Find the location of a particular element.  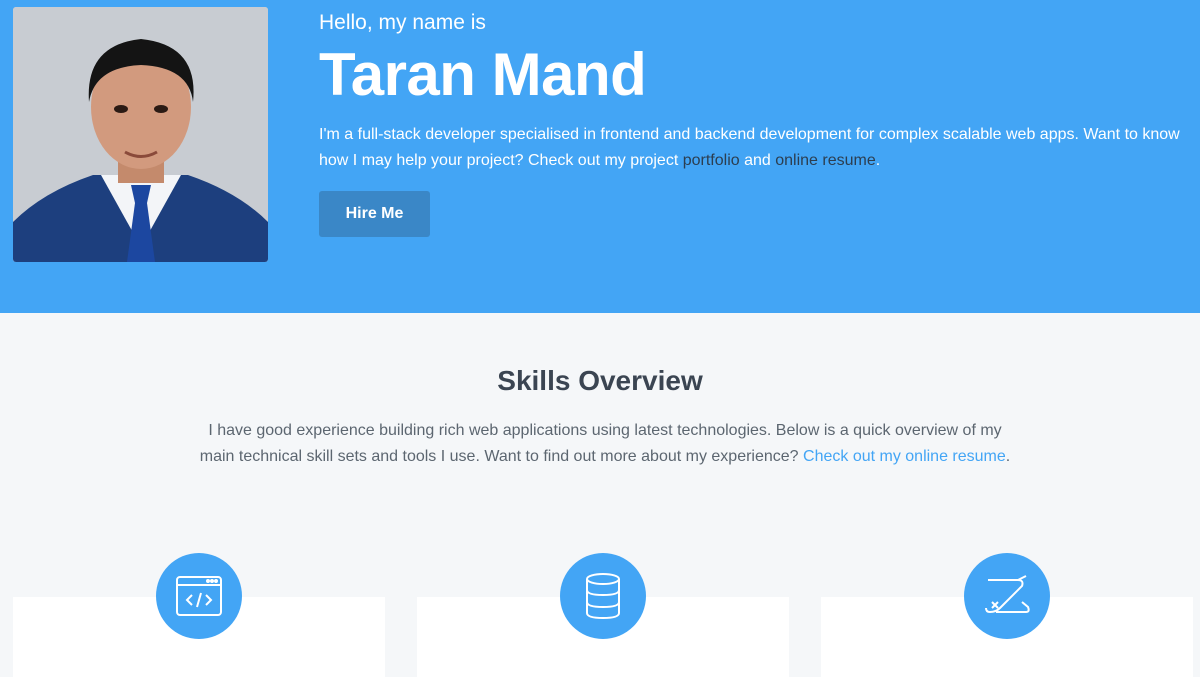

online-resume-link: online resume is located at coordinates (825, 160).